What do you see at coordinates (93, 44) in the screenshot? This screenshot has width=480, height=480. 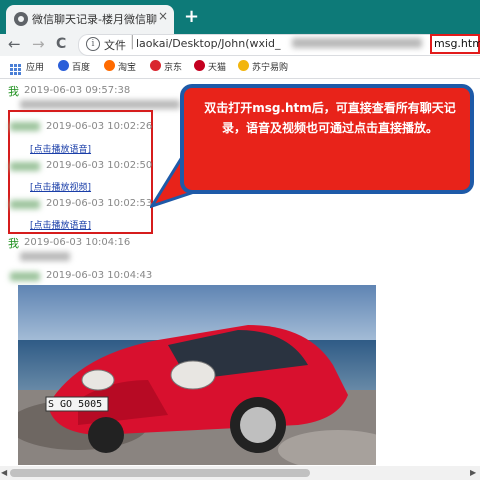 I see `info-icon: i` at bounding box center [93, 44].